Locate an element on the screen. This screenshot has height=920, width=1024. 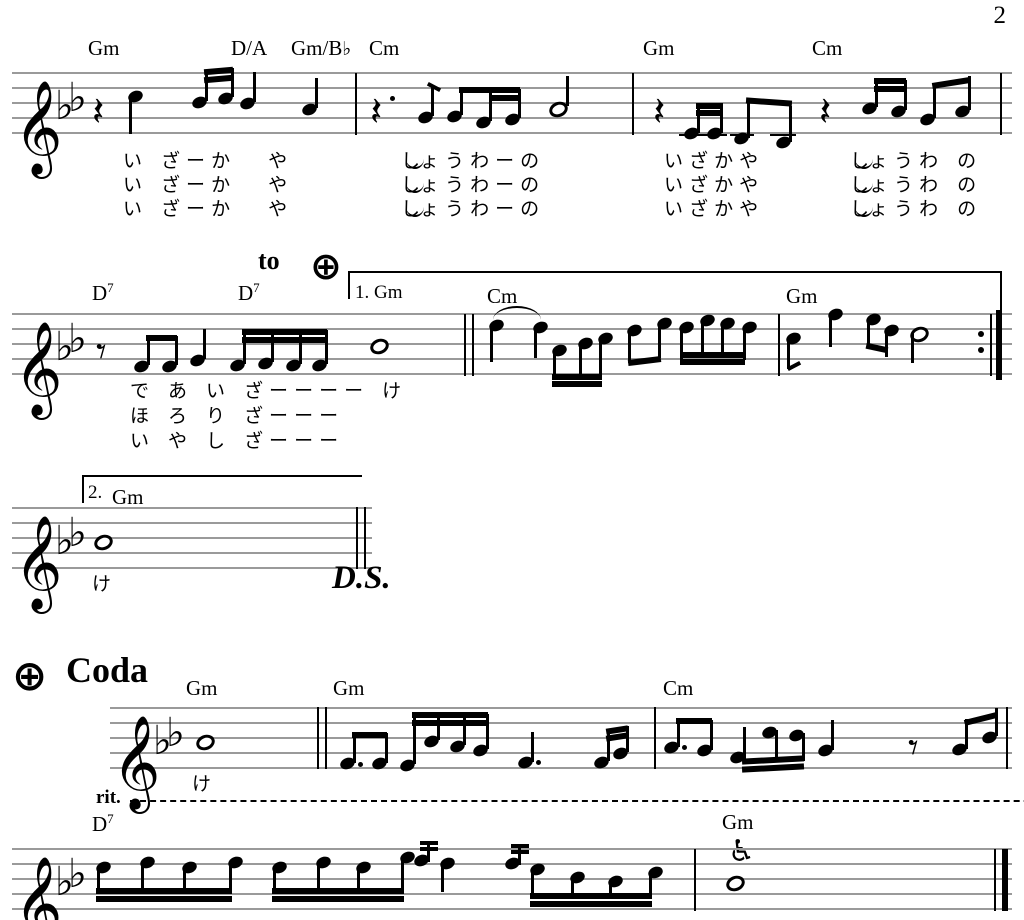
repeat-barline is located at coordinates (999, 345).